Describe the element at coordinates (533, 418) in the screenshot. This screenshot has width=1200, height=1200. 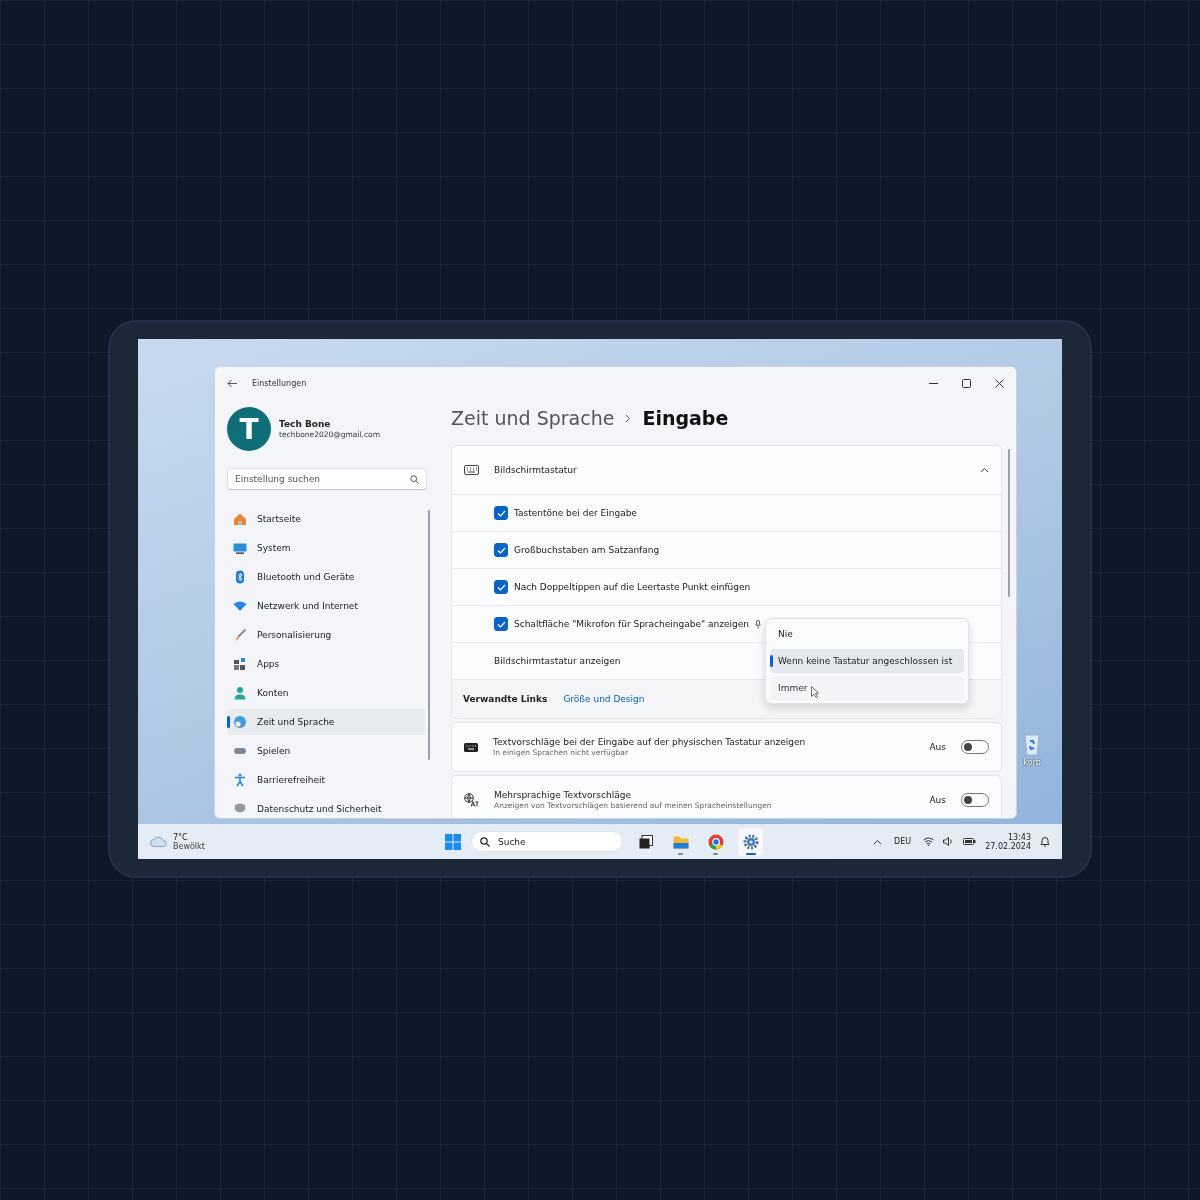
I see `breadcrumb-link: Zeit und Sprache` at that location.